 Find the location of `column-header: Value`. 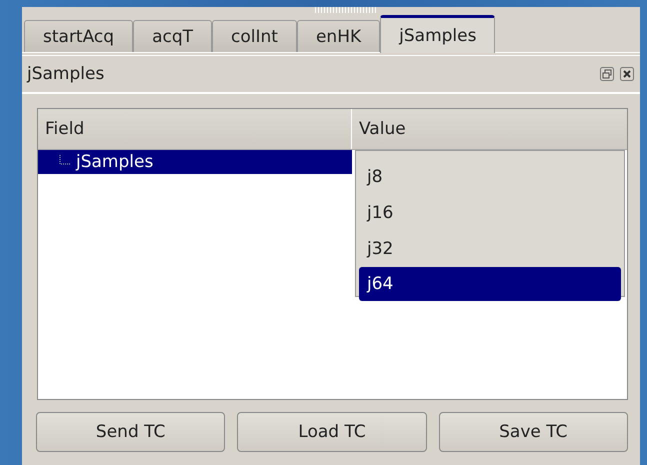

column-header: Value is located at coordinates (489, 129).